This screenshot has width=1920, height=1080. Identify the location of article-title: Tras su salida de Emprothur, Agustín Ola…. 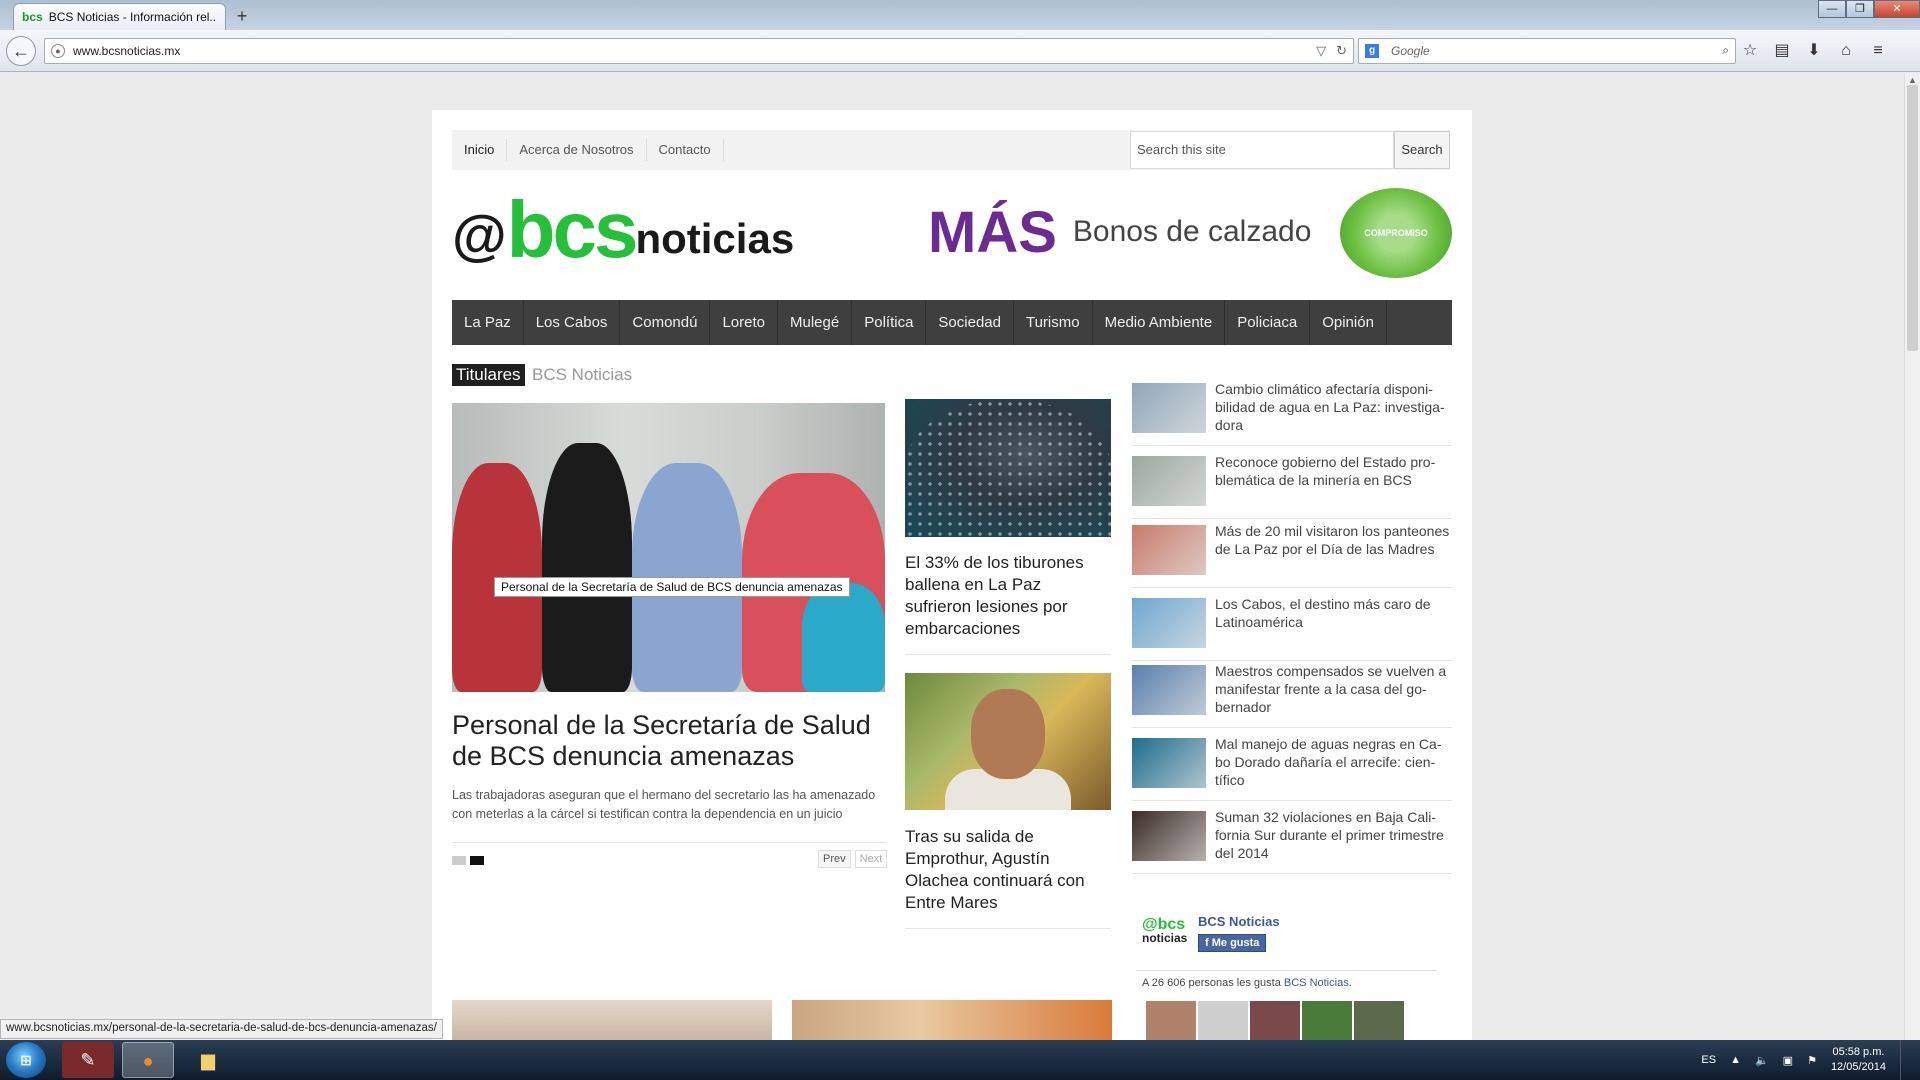
(1008, 870).